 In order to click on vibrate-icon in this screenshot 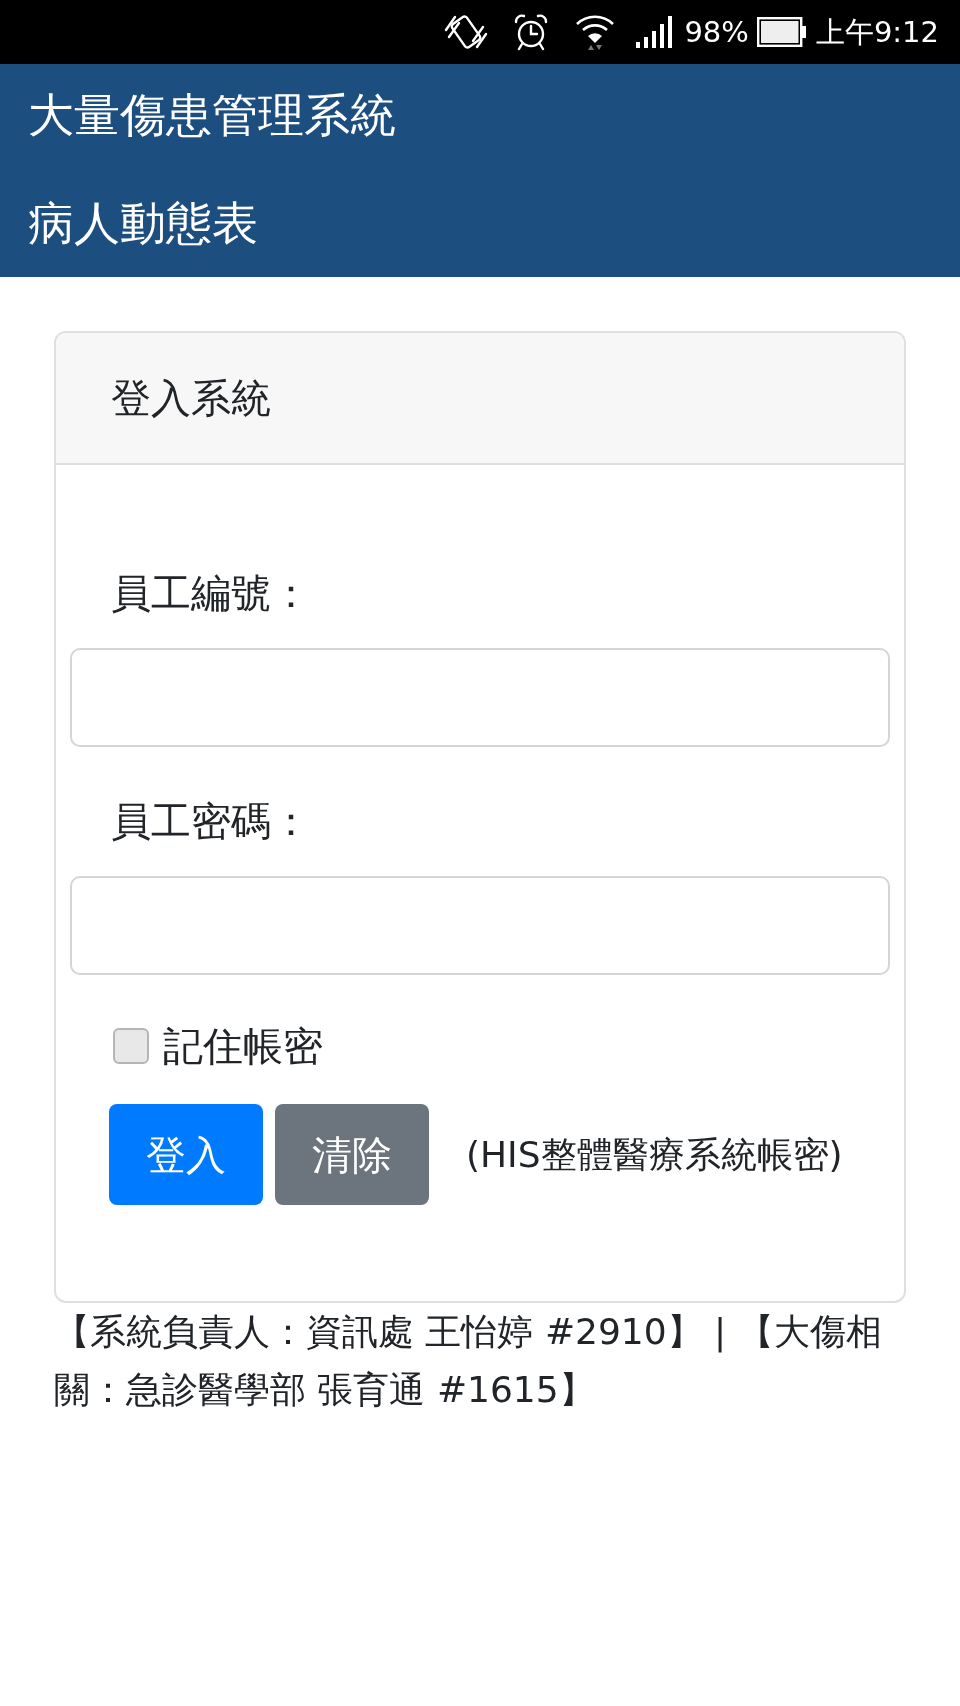, I will do `click(466, 32)`.